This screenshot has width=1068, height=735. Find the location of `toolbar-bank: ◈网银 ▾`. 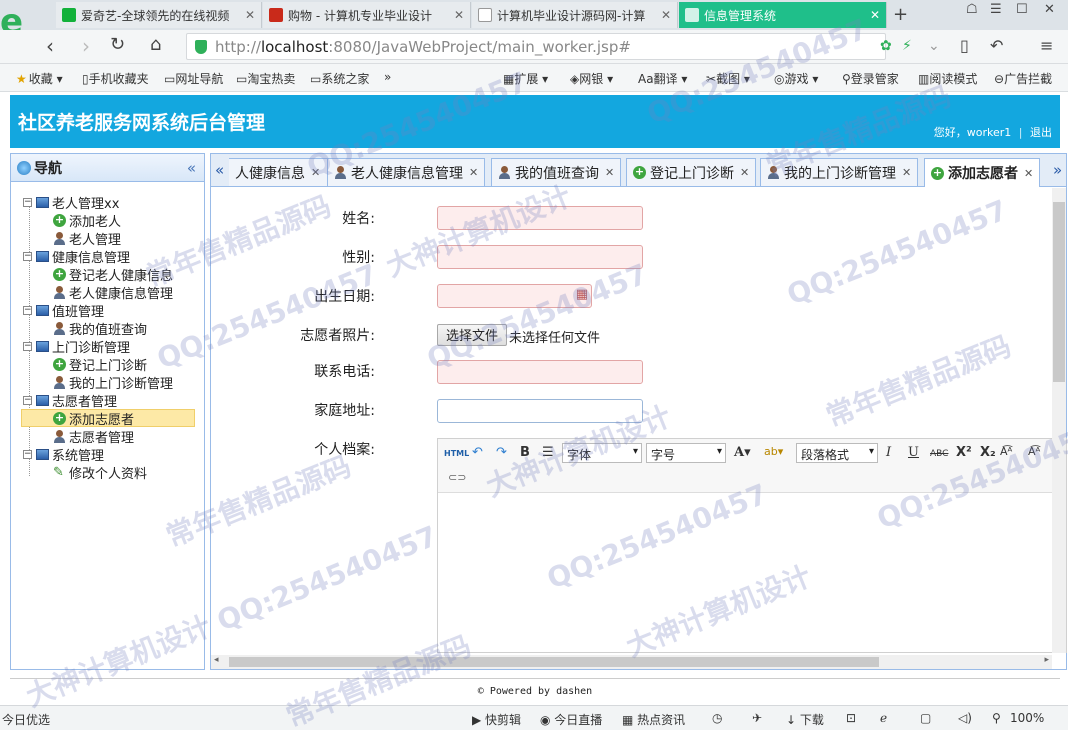

toolbar-bank: ◈网银 ▾ is located at coordinates (591, 78).